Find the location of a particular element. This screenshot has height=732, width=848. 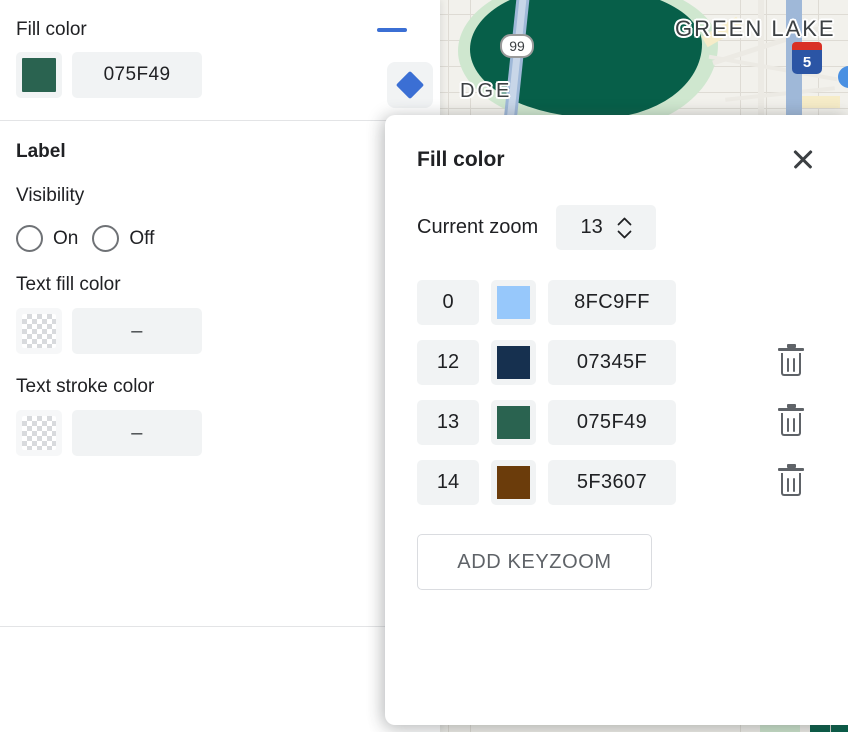

keyzoom-hex-input: 075F49 is located at coordinates (612, 422).